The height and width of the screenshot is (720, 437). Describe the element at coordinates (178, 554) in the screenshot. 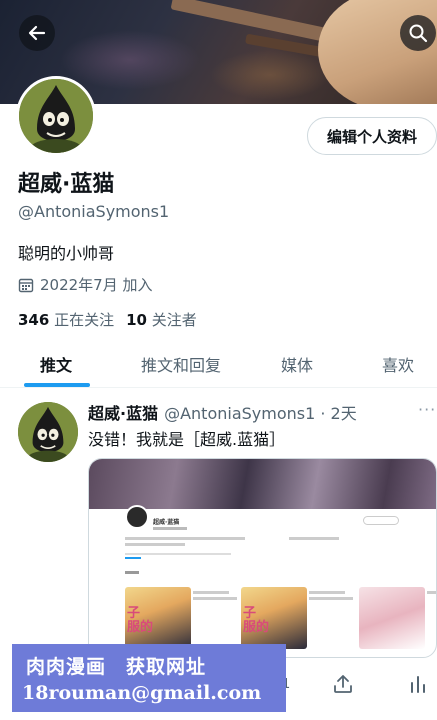

I see `media-tabs` at that location.